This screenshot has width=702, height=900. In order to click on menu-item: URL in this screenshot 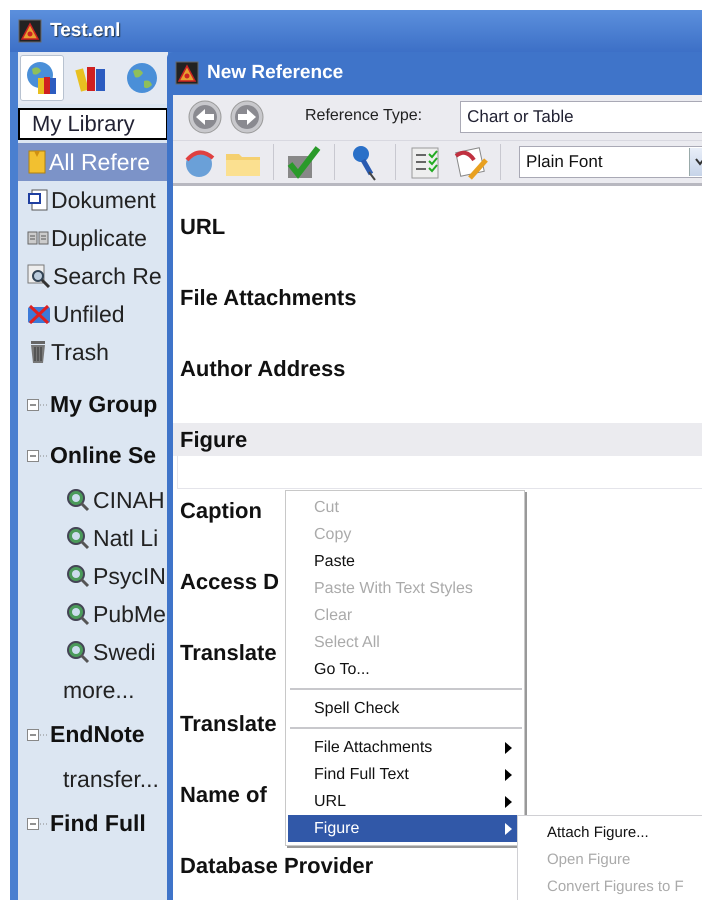, I will do `click(406, 801)`.